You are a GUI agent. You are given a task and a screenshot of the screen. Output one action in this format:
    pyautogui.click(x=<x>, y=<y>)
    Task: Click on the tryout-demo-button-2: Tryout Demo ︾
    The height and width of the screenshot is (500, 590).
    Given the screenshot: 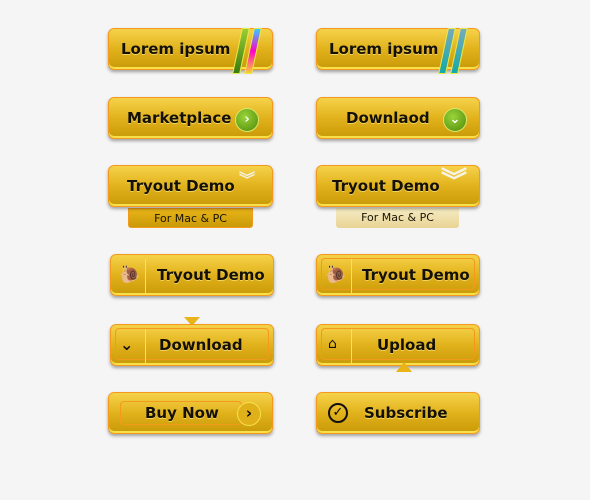 What is the action you would take?
    pyautogui.click(x=398, y=186)
    